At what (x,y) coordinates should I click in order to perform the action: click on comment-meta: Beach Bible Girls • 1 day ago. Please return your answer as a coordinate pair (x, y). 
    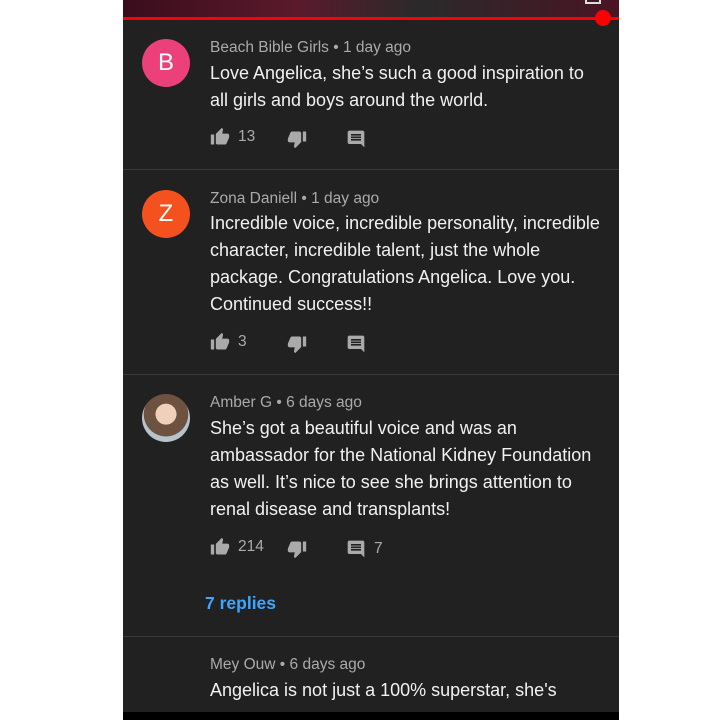
    Looking at the image, I should click on (310, 48).